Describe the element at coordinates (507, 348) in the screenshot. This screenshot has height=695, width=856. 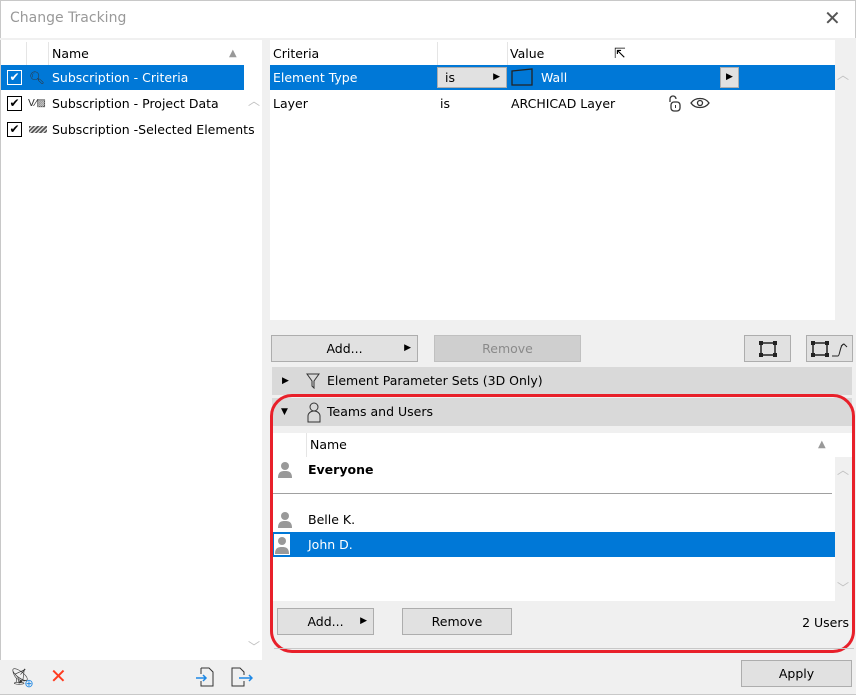
I see `criteria-remove-button: Remove` at that location.